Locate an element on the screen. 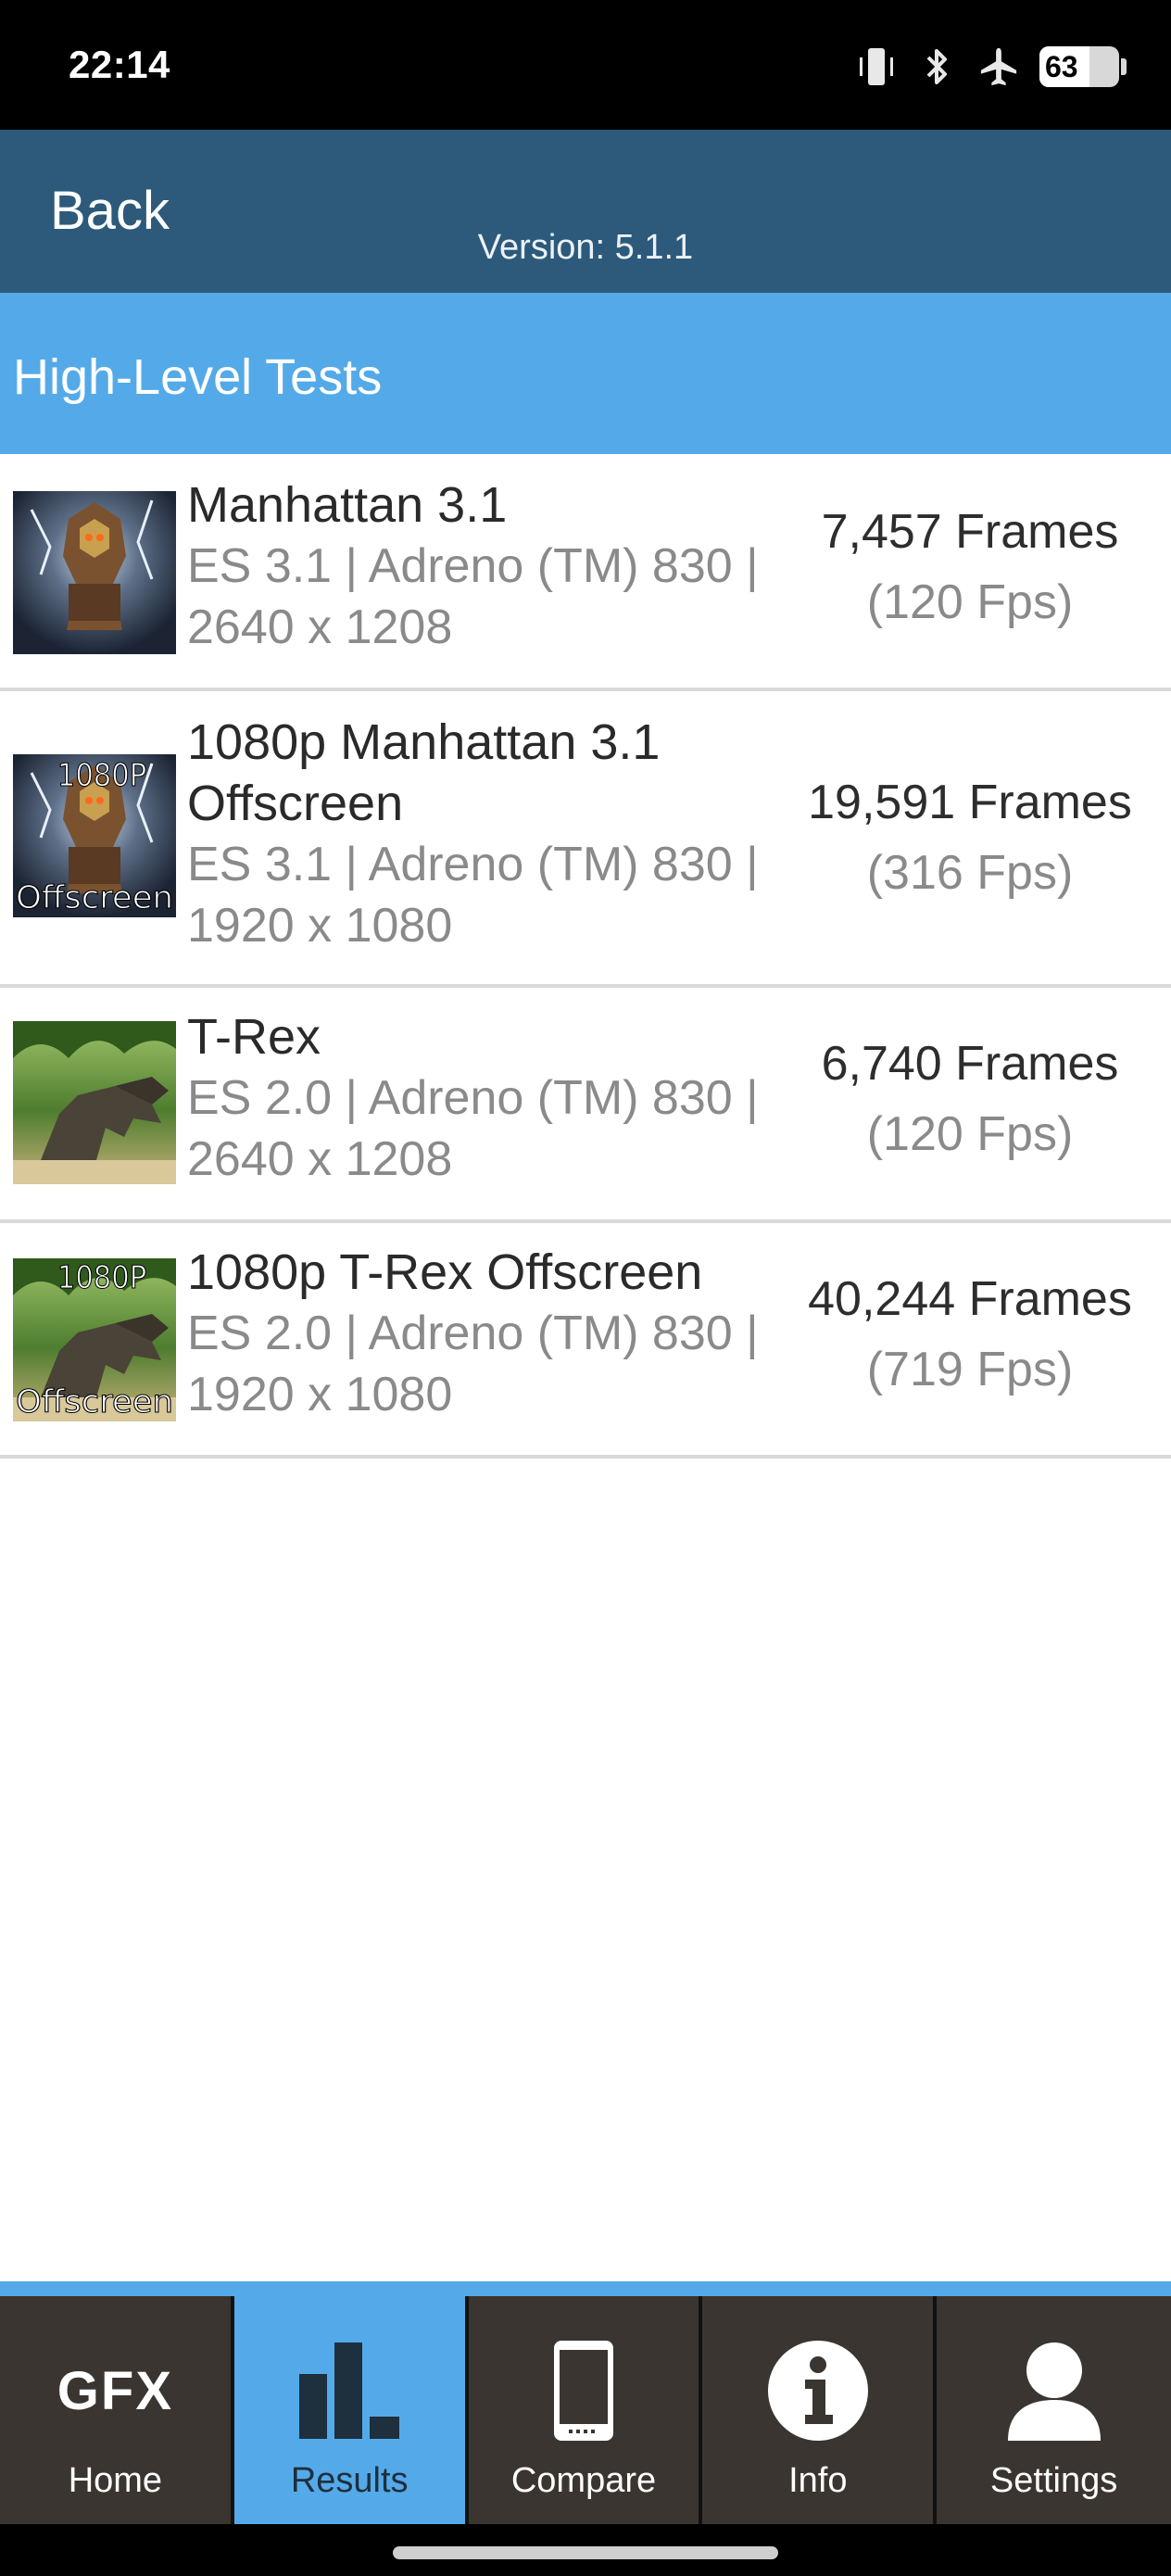 Image resolution: width=1171 pixels, height=2576 pixels. tab-label: Settings is located at coordinates (1053, 2480).